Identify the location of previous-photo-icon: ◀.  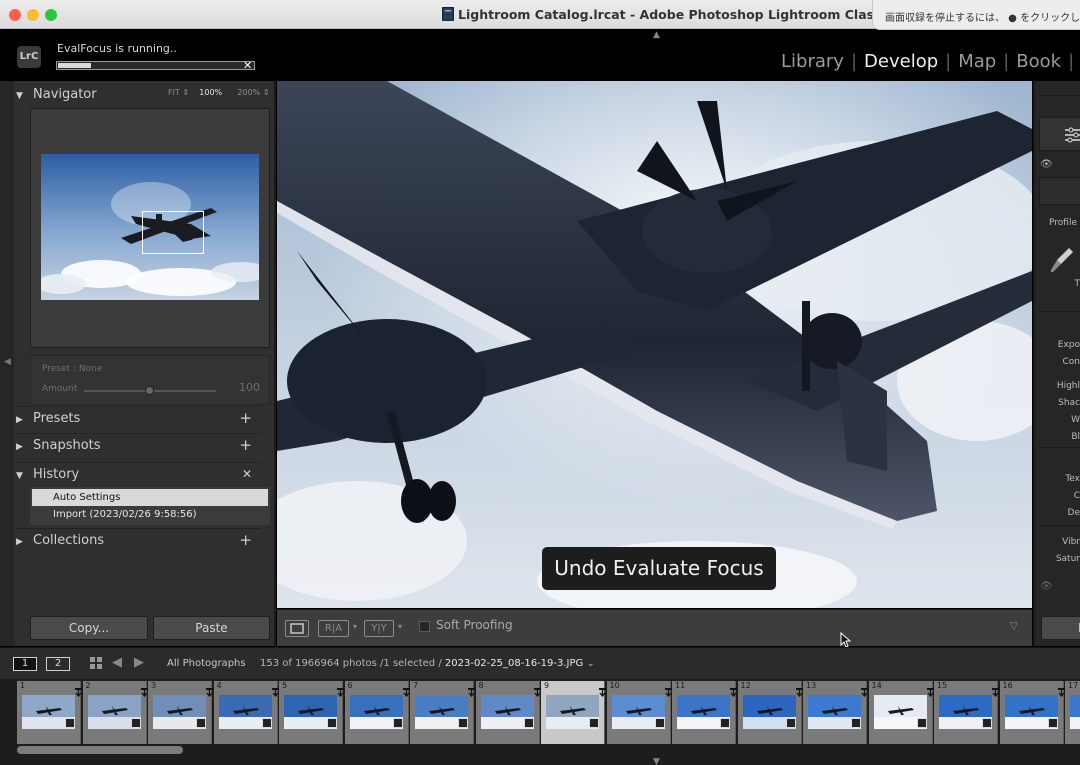
(117, 662).